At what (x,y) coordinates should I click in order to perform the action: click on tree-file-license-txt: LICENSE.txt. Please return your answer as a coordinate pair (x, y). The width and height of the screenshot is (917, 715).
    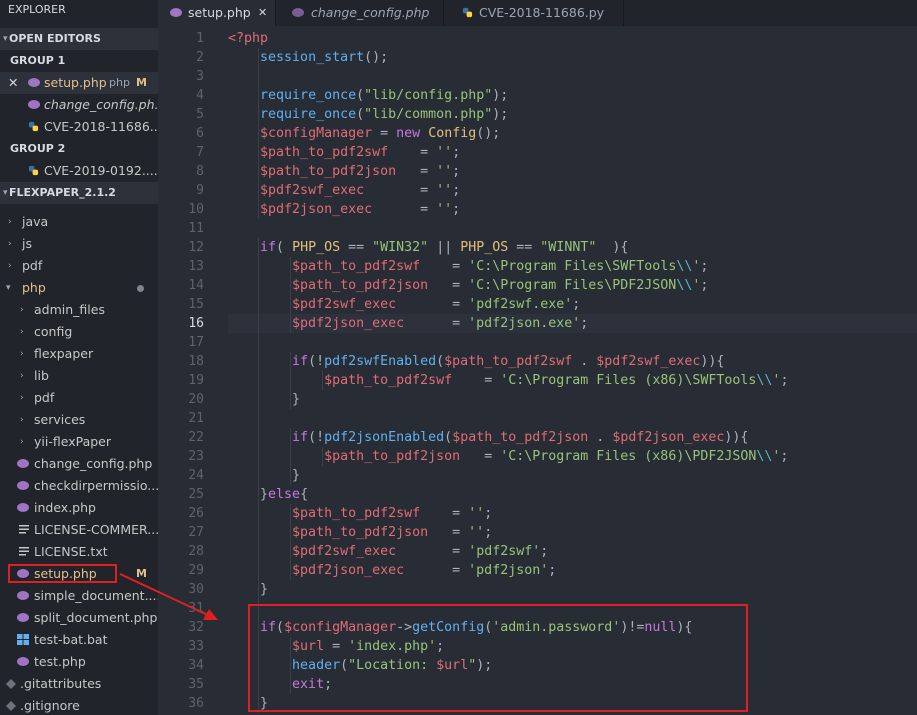
    Looking at the image, I should click on (79, 552).